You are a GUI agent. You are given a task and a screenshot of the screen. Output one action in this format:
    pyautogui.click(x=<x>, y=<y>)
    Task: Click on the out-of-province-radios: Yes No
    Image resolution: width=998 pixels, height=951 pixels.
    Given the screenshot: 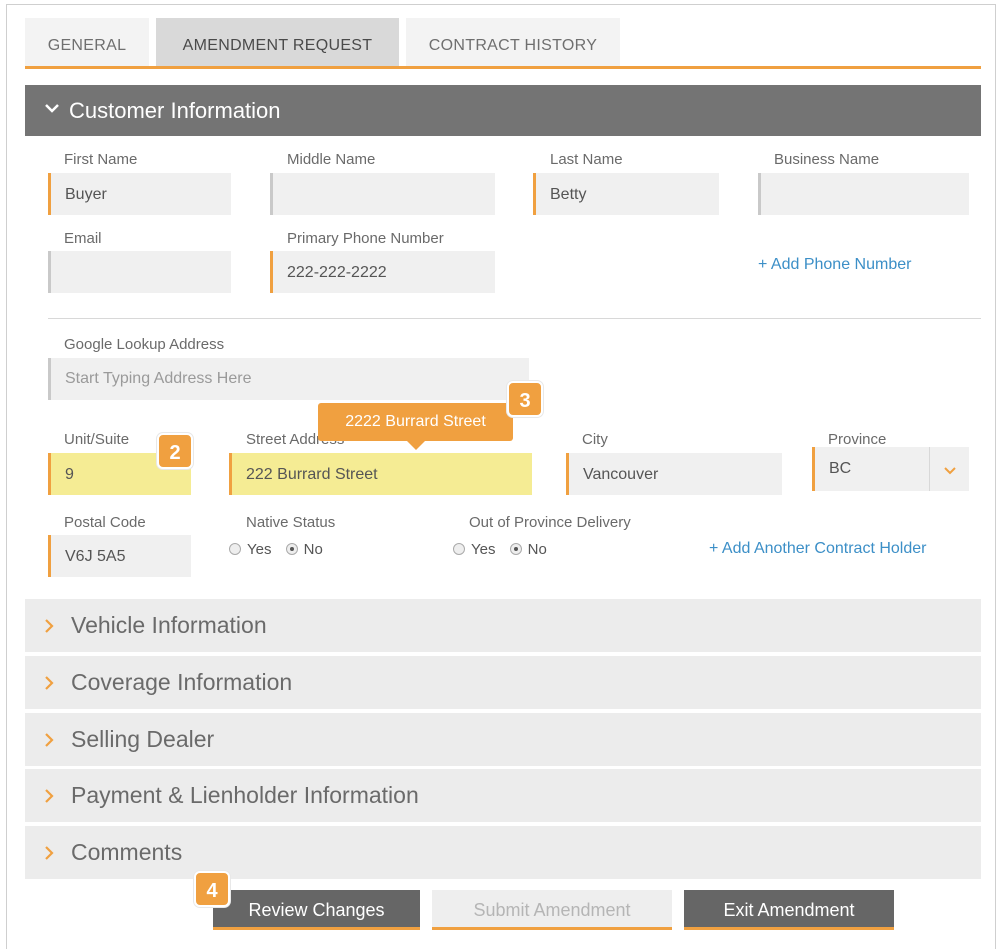 What is the action you would take?
    pyautogui.click(x=505, y=549)
    